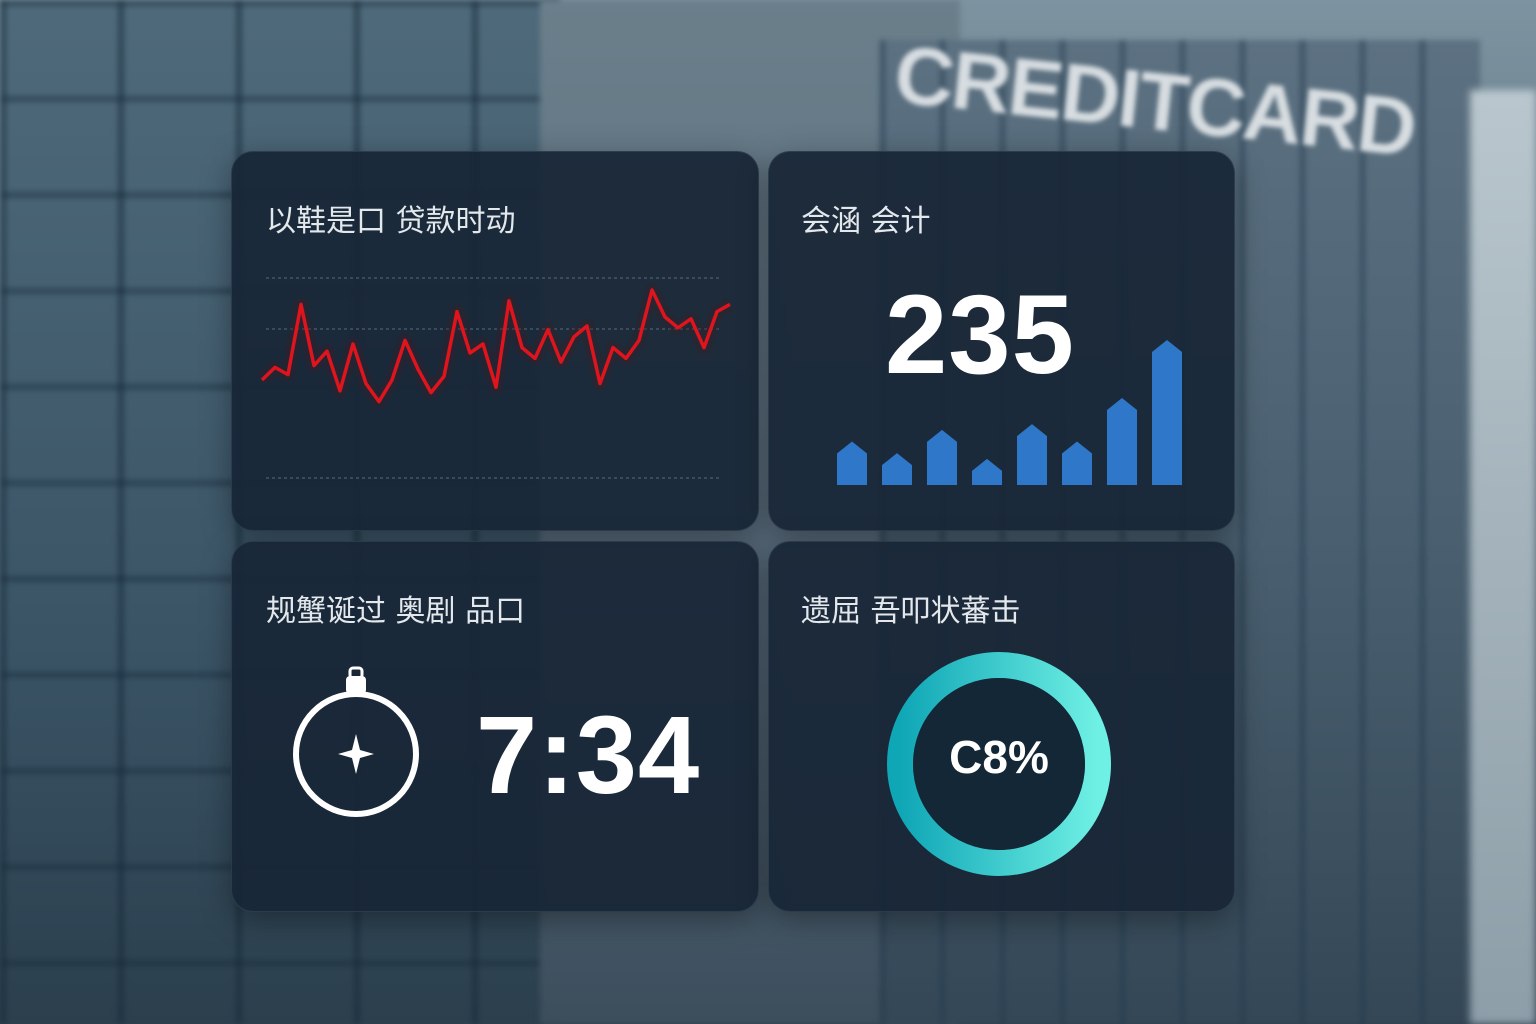 The image size is (1536, 1024). What do you see at coordinates (911, 611) in the screenshot?
I see `ring-card-title: 遗屈 吾叩状蕃击` at bounding box center [911, 611].